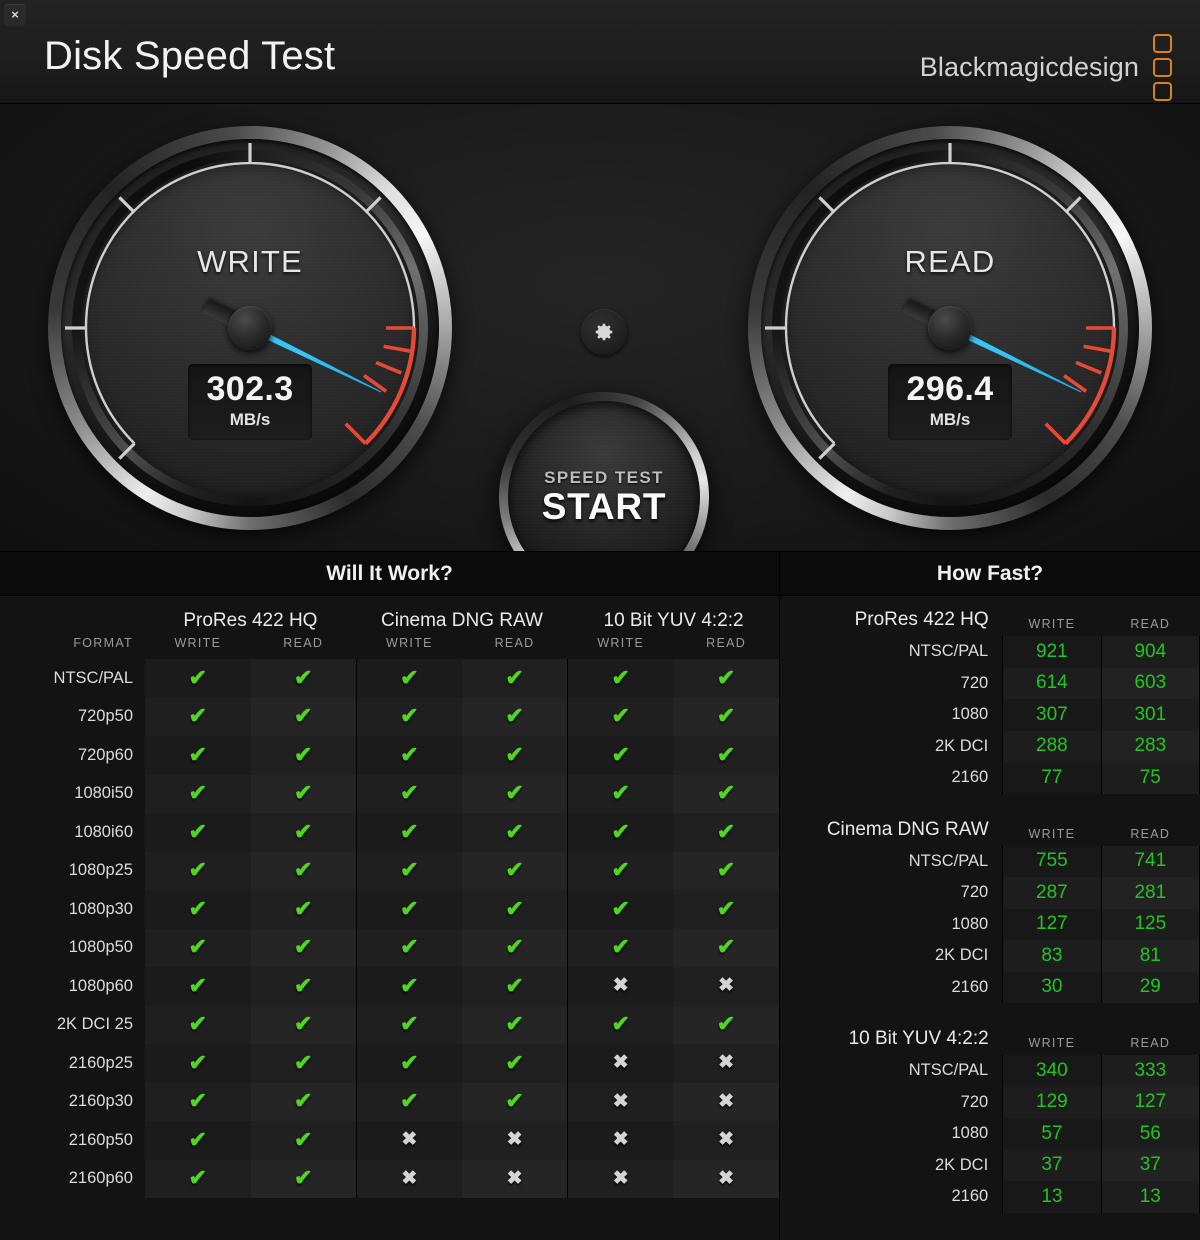 This screenshot has height=1240, width=1200. What do you see at coordinates (990, 1197) in the screenshot?
I see `table-row: 2160 13 13` at bounding box center [990, 1197].